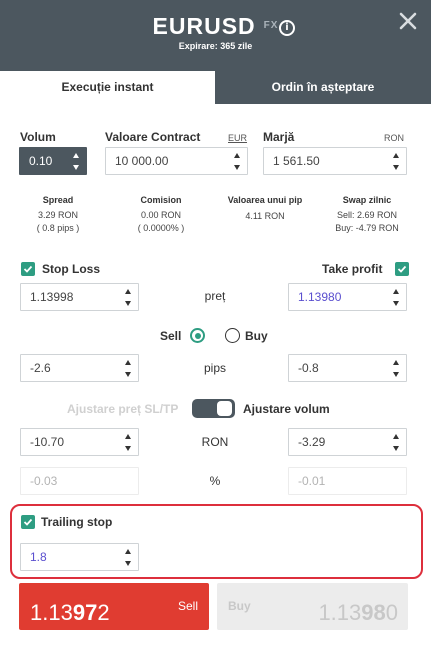 This screenshot has width=431, height=651. I want to click on stop-loss-pips-input: -2.6, so click(79, 368).